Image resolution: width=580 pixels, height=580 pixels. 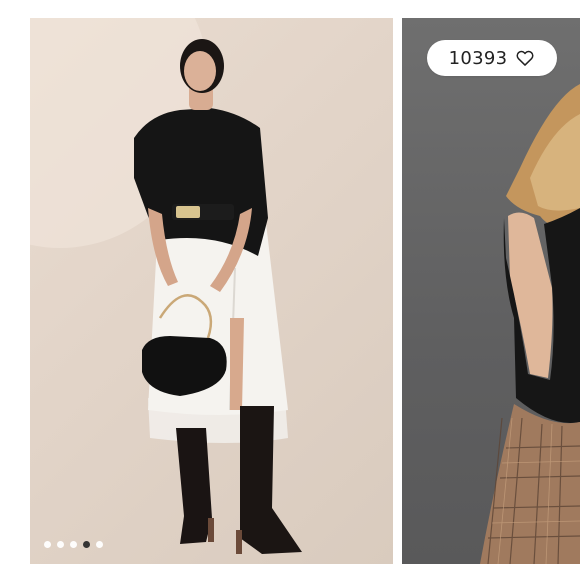 I want to click on like-count: 10393, so click(x=478, y=58).